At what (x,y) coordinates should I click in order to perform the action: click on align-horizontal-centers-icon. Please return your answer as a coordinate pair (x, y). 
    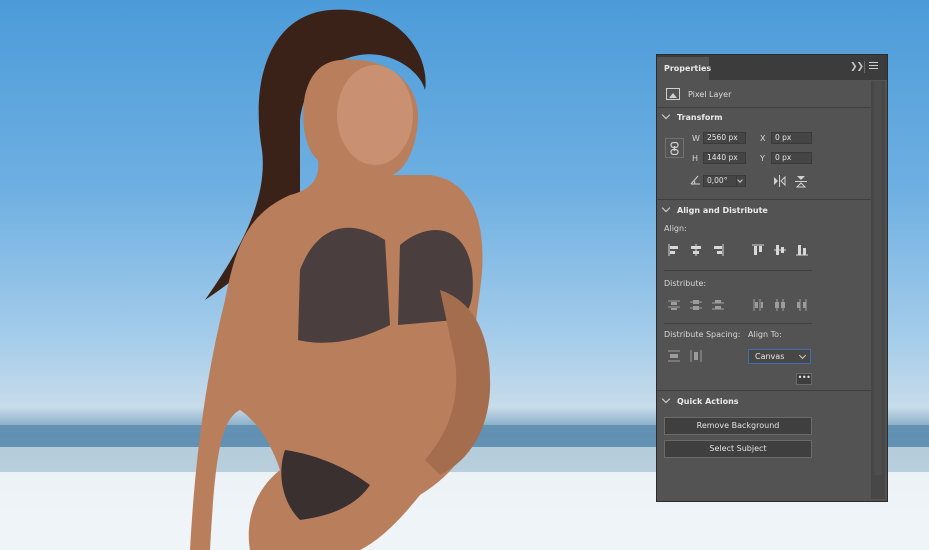
    Looking at the image, I should click on (696, 250).